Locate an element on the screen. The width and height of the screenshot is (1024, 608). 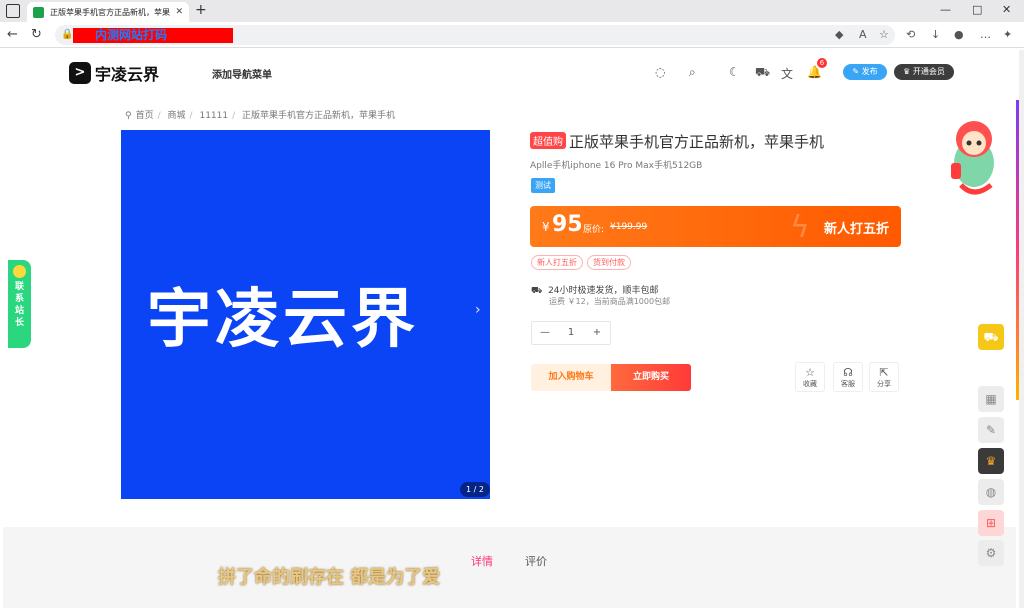
tab-detail: 详情 is located at coordinates (482, 561).